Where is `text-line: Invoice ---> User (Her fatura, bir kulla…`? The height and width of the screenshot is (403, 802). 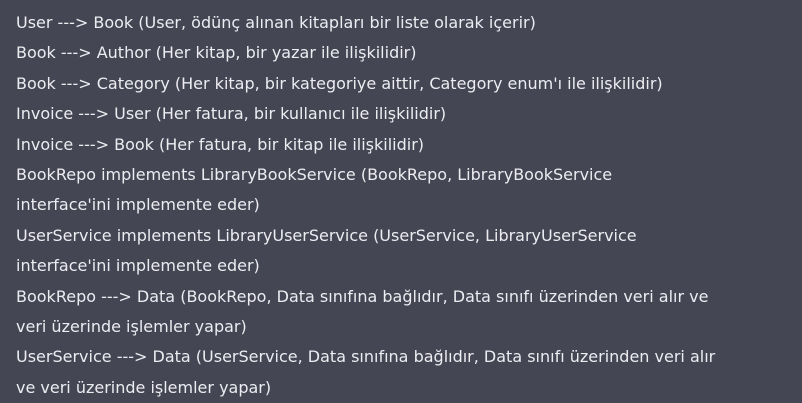
text-line: Invoice ---> User (Her fatura, bir kulla… is located at coordinates (231, 114).